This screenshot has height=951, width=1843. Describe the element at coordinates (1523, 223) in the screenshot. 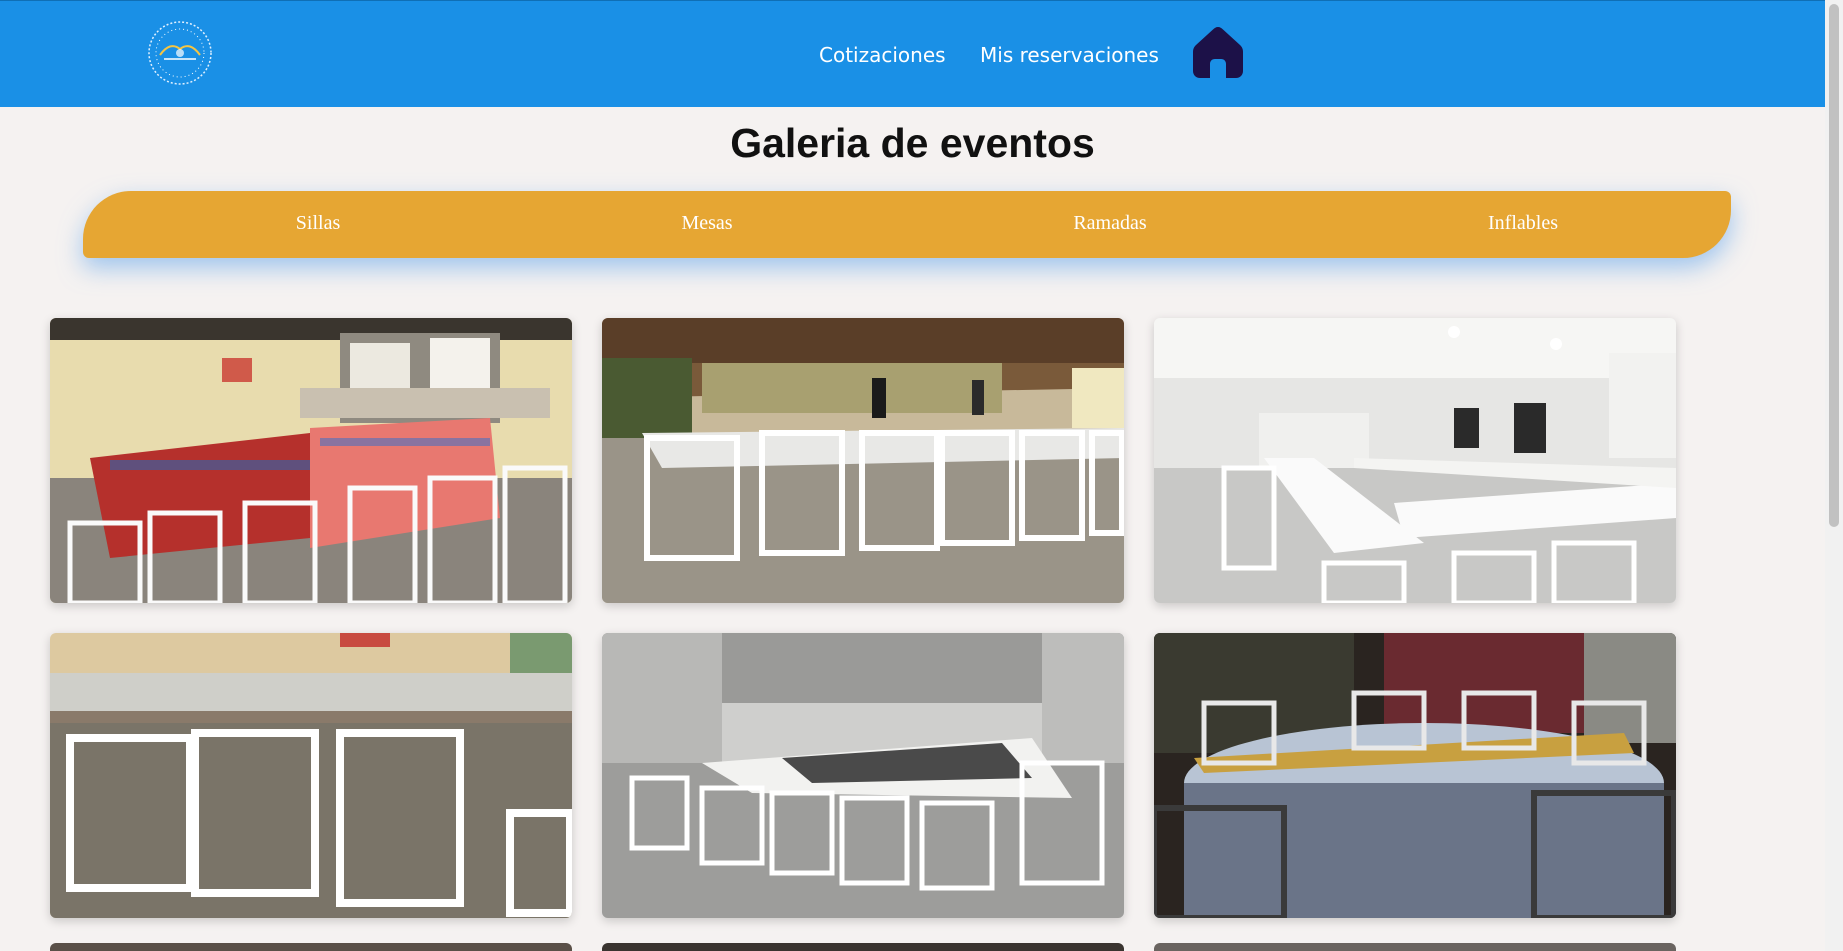

I see `category-inflables: Inflables` at that location.